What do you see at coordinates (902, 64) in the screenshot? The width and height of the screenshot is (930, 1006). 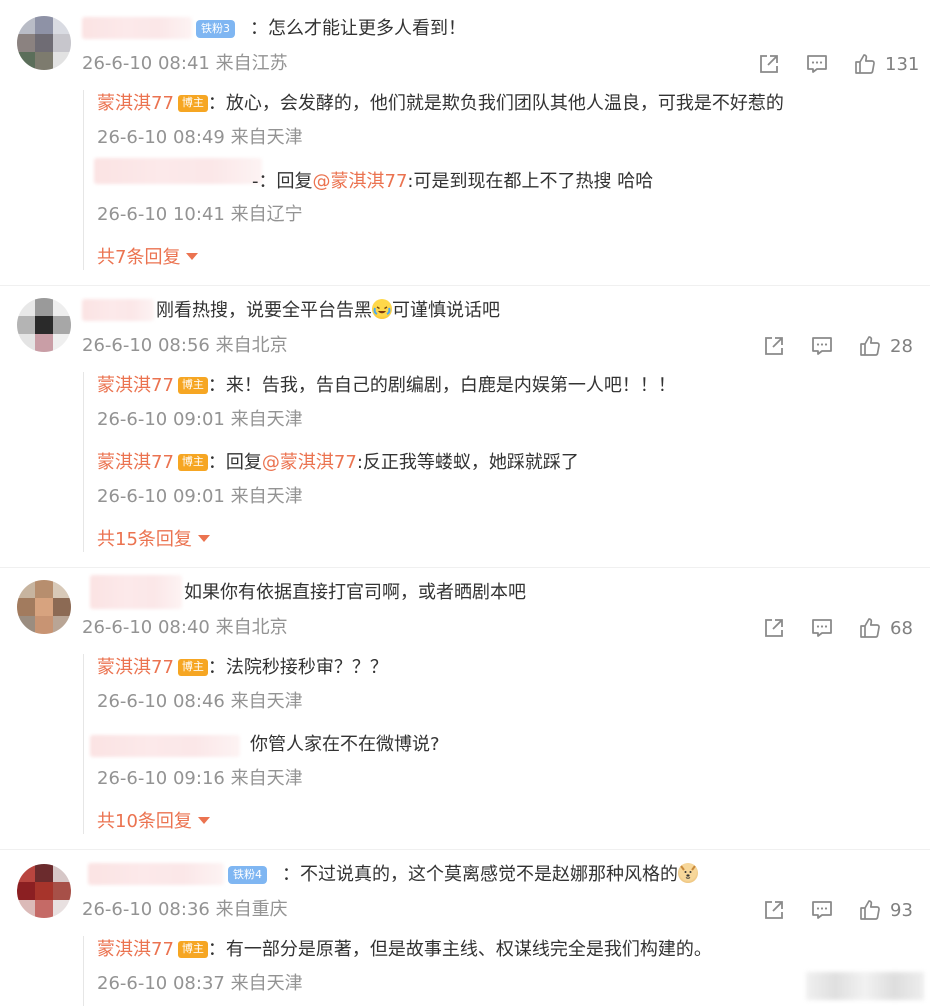 I see `like-count: 131` at bounding box center [902, 64].